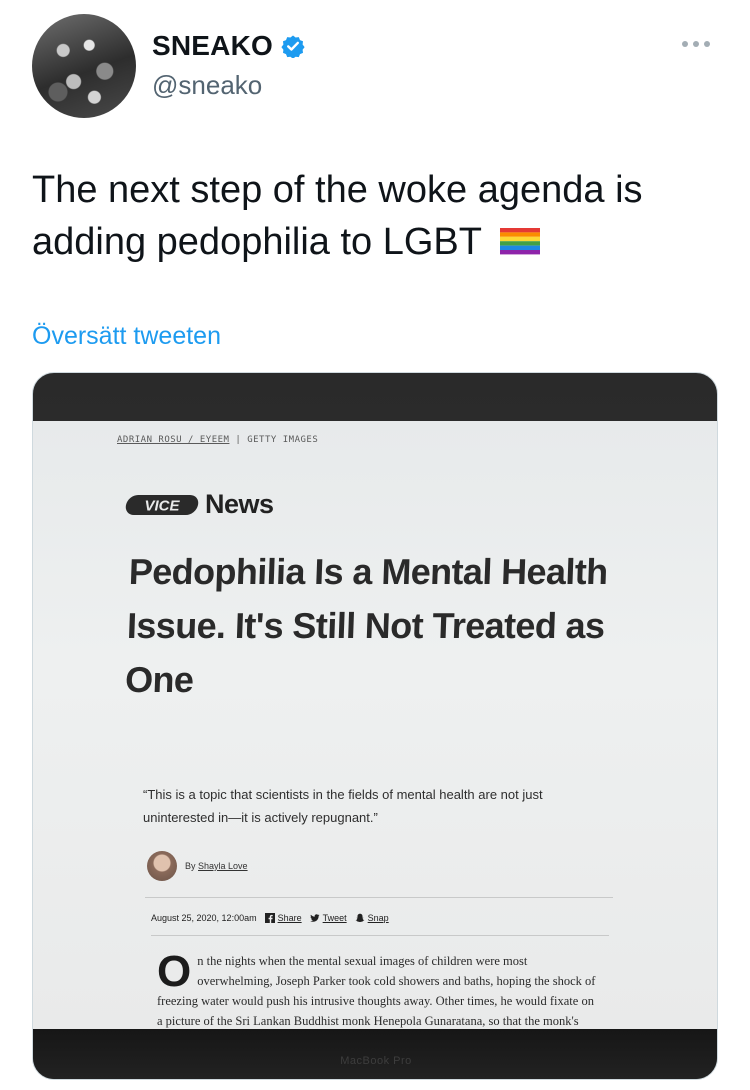 This screenshot has height=1090, width=750. Describe the element at coordinates (375, 1054) in the screenshot. I see `laptop-bezel: MacBook Pro` at that location.